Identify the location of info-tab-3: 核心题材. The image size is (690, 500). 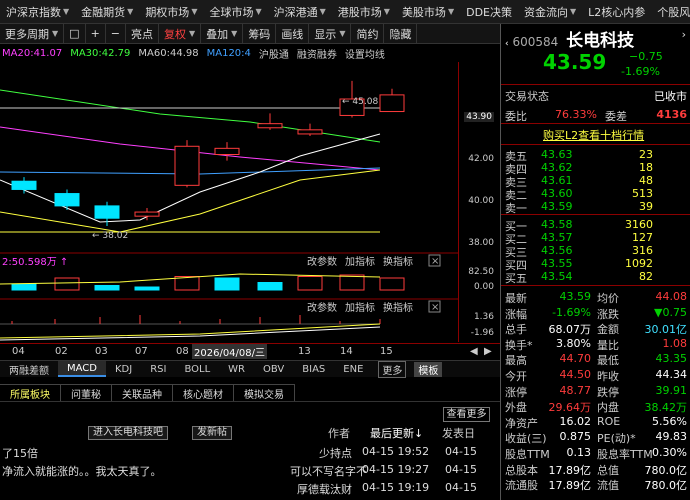
(203, 392).